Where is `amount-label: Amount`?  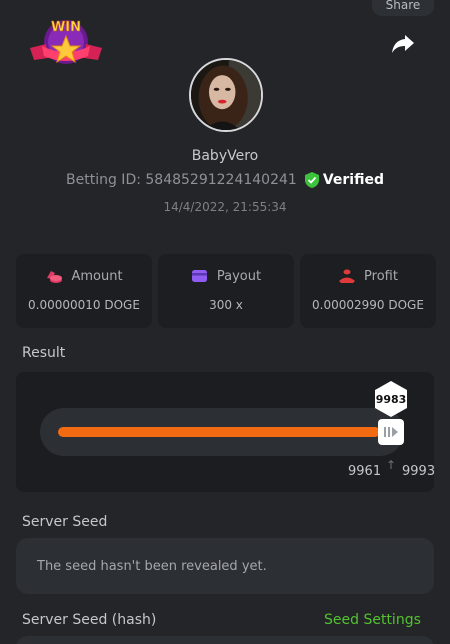 amount-label: Amount is located at coordinates (97, 276).